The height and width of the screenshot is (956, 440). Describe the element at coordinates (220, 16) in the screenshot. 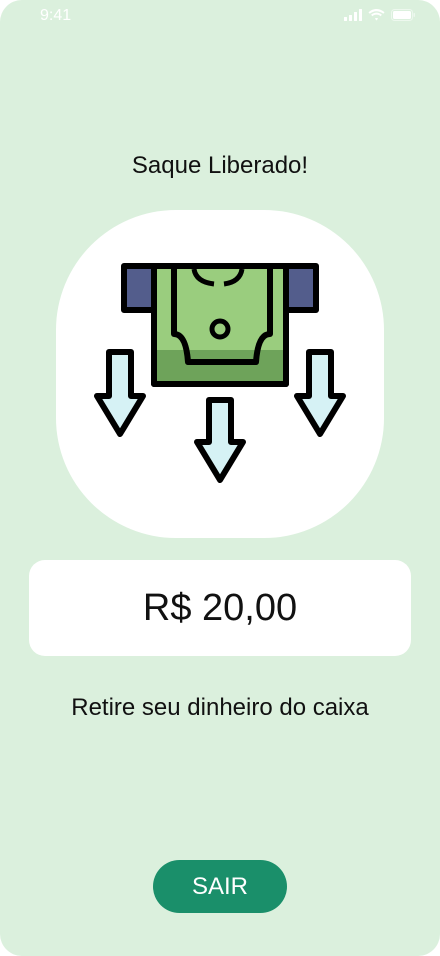

I see `status-bar: 9:41` at that location.